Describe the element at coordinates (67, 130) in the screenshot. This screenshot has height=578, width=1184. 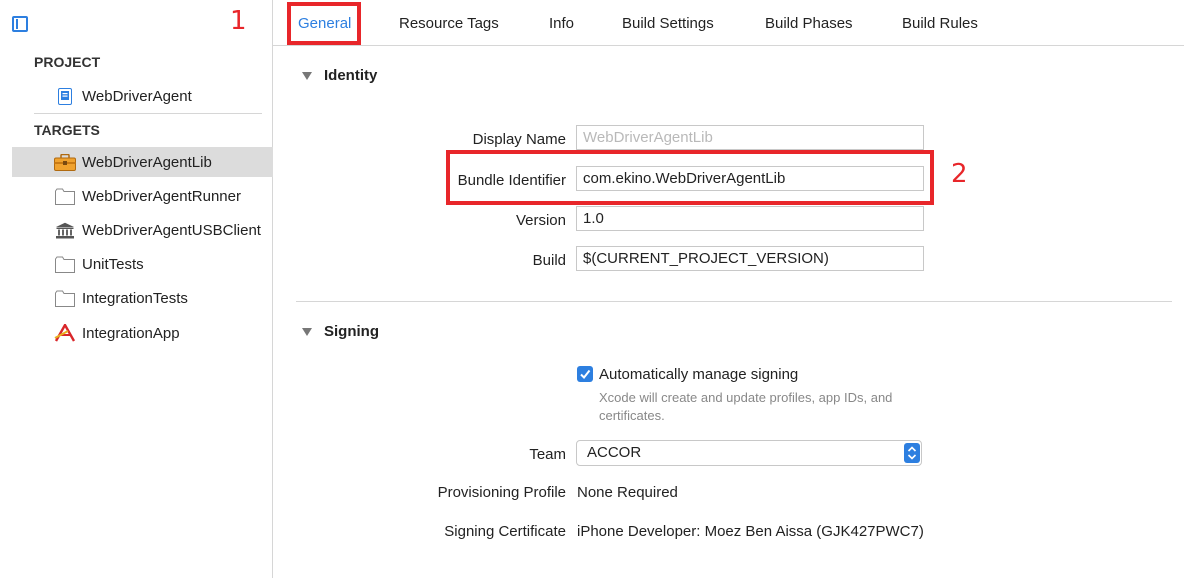
I see `targets-section-header: TARGETS` at that location.